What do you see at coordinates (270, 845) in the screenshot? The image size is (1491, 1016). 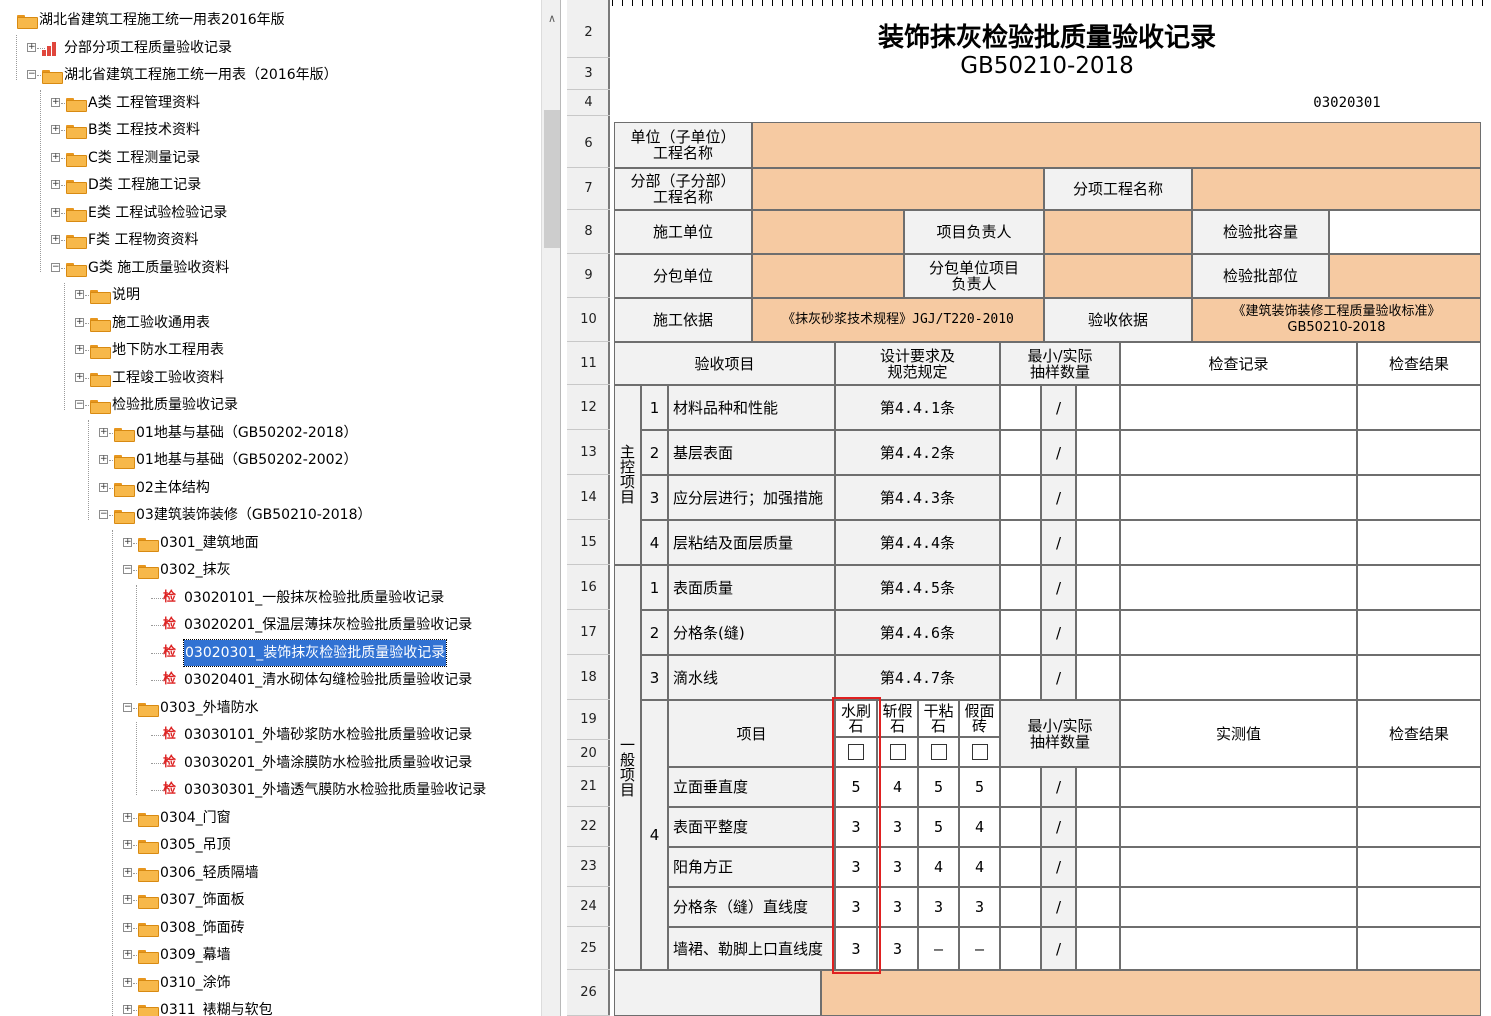 I see `tree-node-k2: +0305_吊顶` at bounding box center [270, 845].